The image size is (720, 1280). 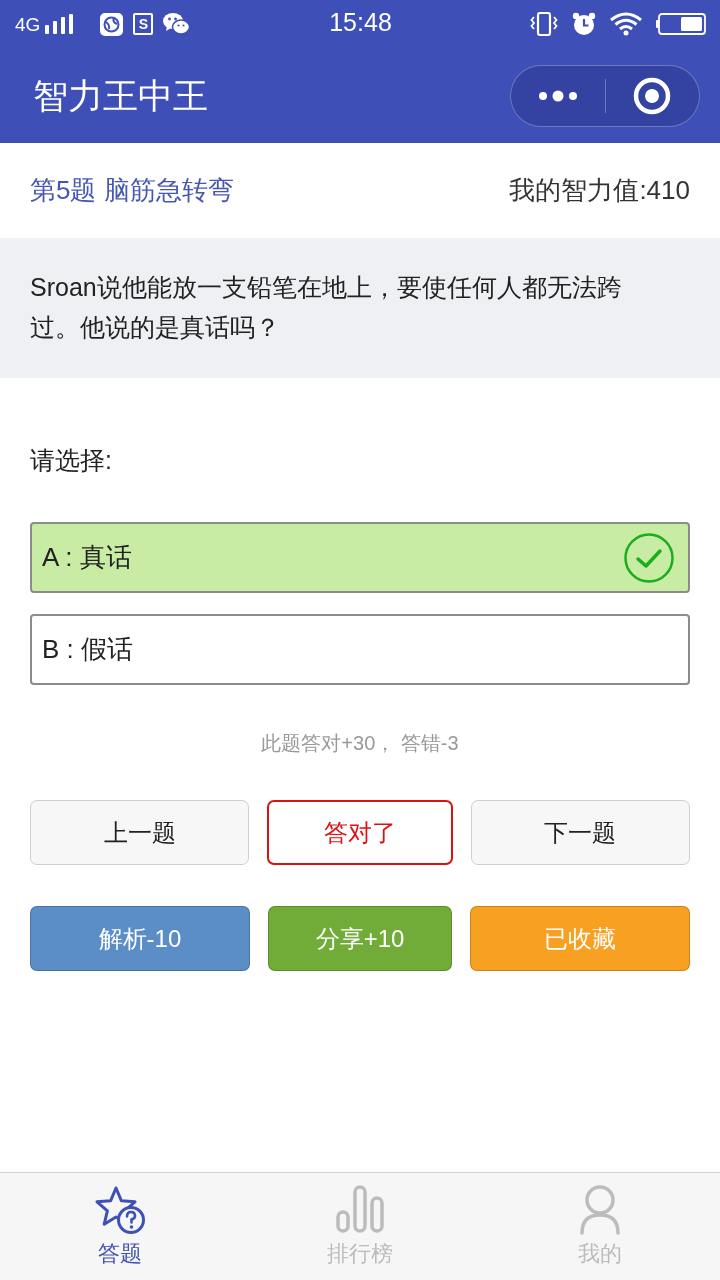 I want to click on score-label: 我的智力值:410, so click(x=599, y=190).